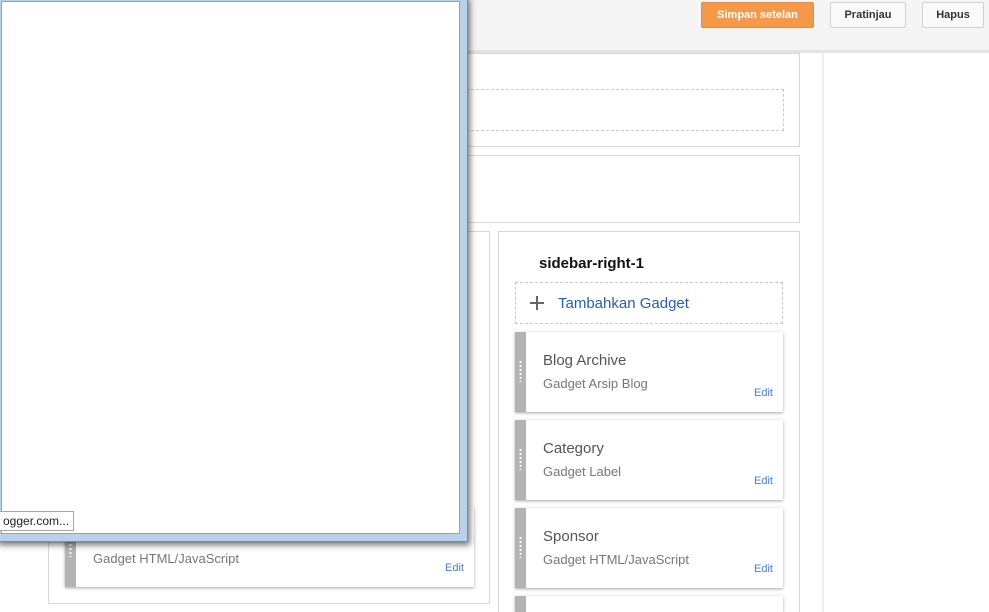  What do you see at coordinates (868, 15) in the screenshot?
I see `preview-button: Pratinjau` at bounding box center [868, 15].